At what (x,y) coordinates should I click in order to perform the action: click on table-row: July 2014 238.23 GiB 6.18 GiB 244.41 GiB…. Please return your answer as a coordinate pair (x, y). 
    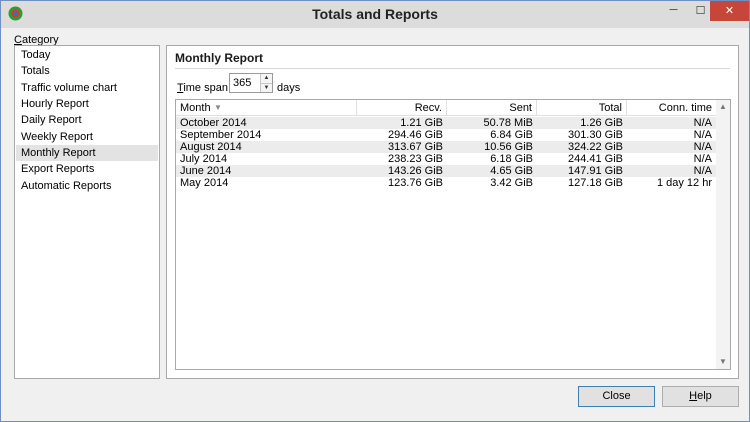
    Looking at the image, I should click on (446, 159).